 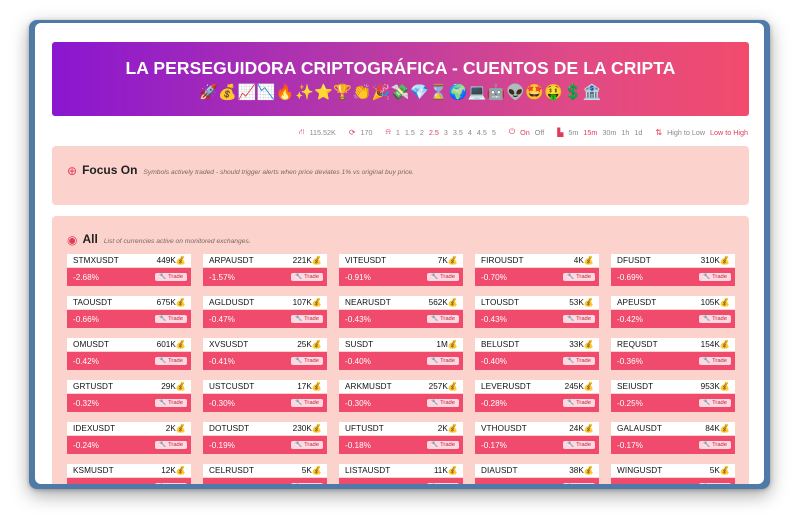 What do you see at coordinates (368, 386) in the screenshot?
I see `card-symbol: ARKMUSDT` at bounding box center [368, 386].